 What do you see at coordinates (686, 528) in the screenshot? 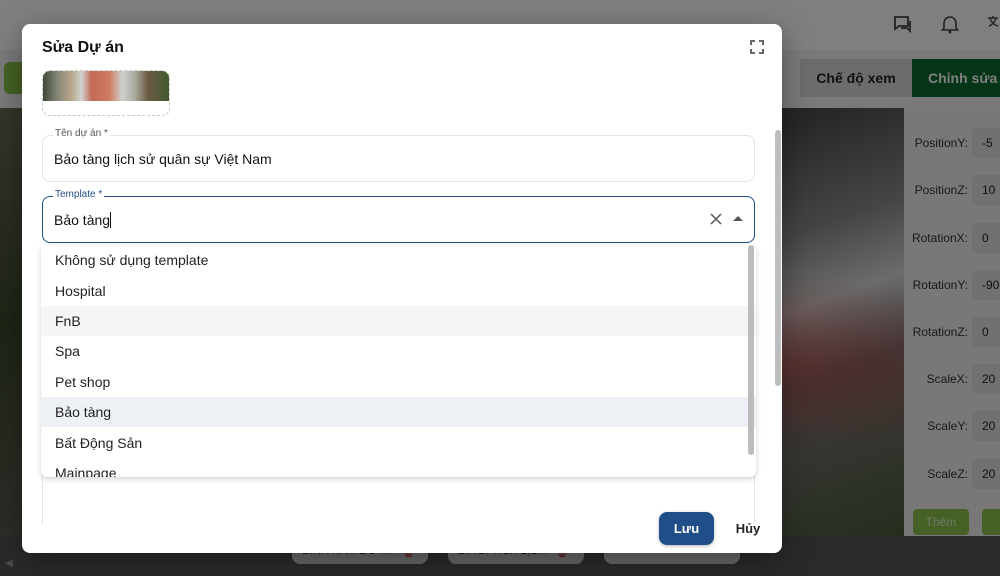
I see `save-button: Lưu` at bounding box center [686, 528].